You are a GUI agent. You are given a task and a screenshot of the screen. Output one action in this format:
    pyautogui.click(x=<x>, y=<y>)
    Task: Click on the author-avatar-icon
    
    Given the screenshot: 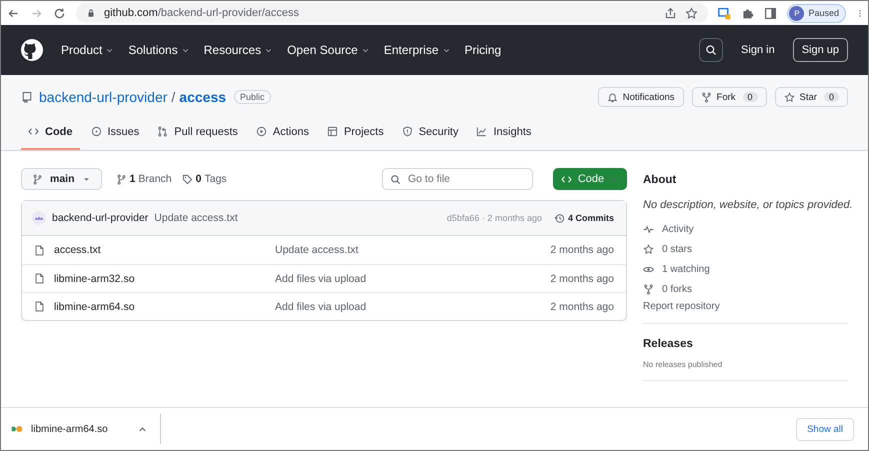 What is the action you would take?
    pyautogui.click(x=39, y=218)
    